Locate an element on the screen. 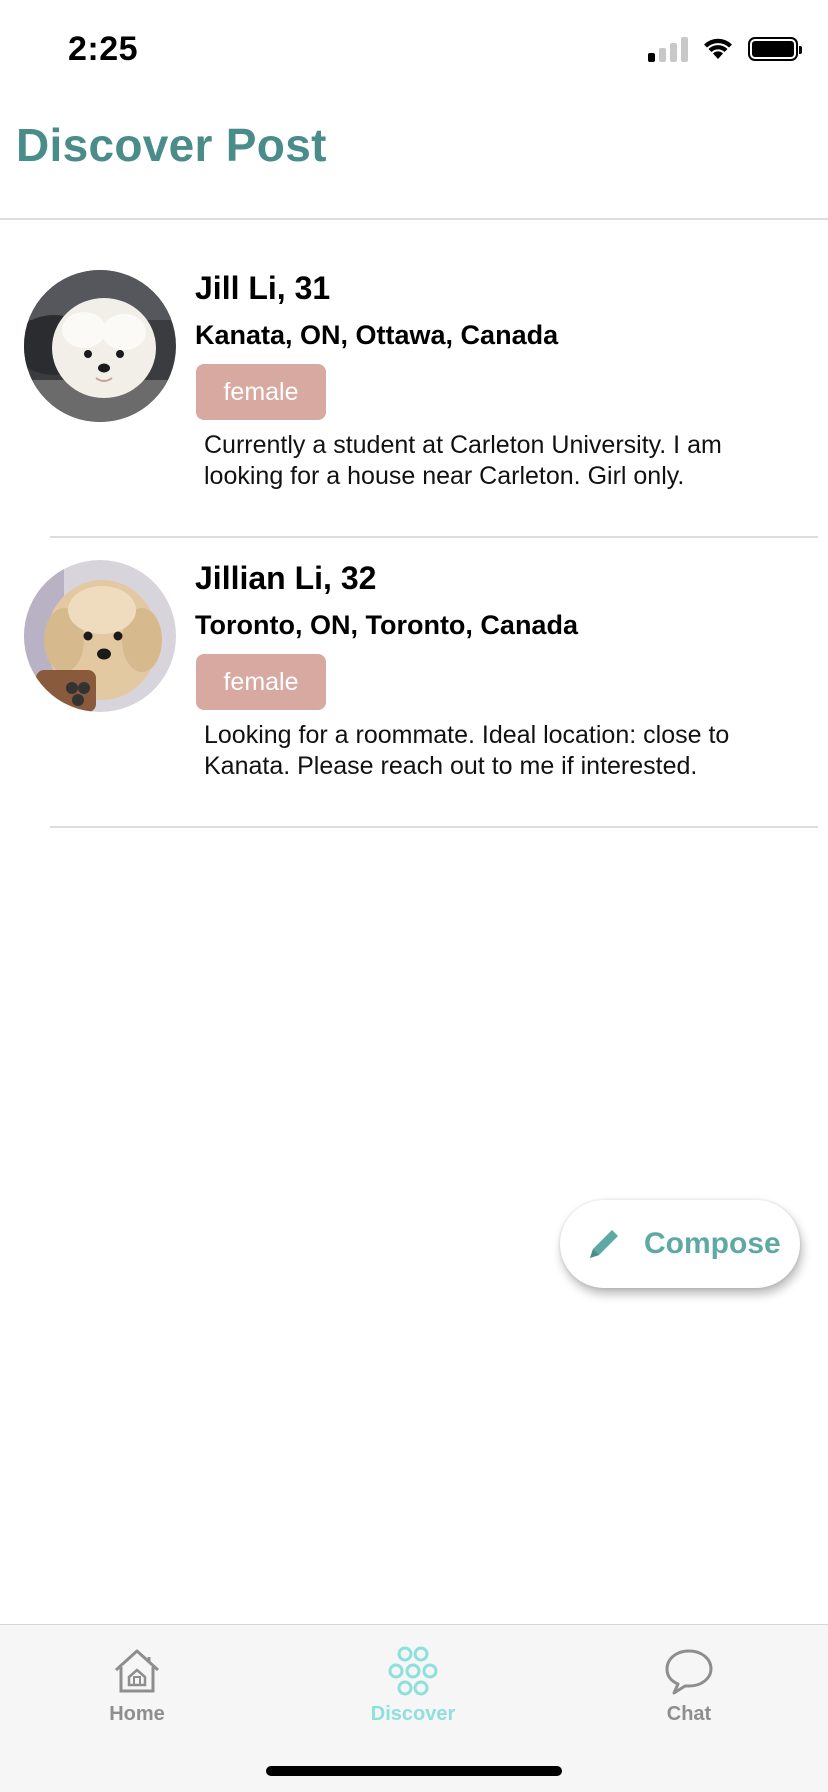  status-icons is located at coordinates (725, 49).